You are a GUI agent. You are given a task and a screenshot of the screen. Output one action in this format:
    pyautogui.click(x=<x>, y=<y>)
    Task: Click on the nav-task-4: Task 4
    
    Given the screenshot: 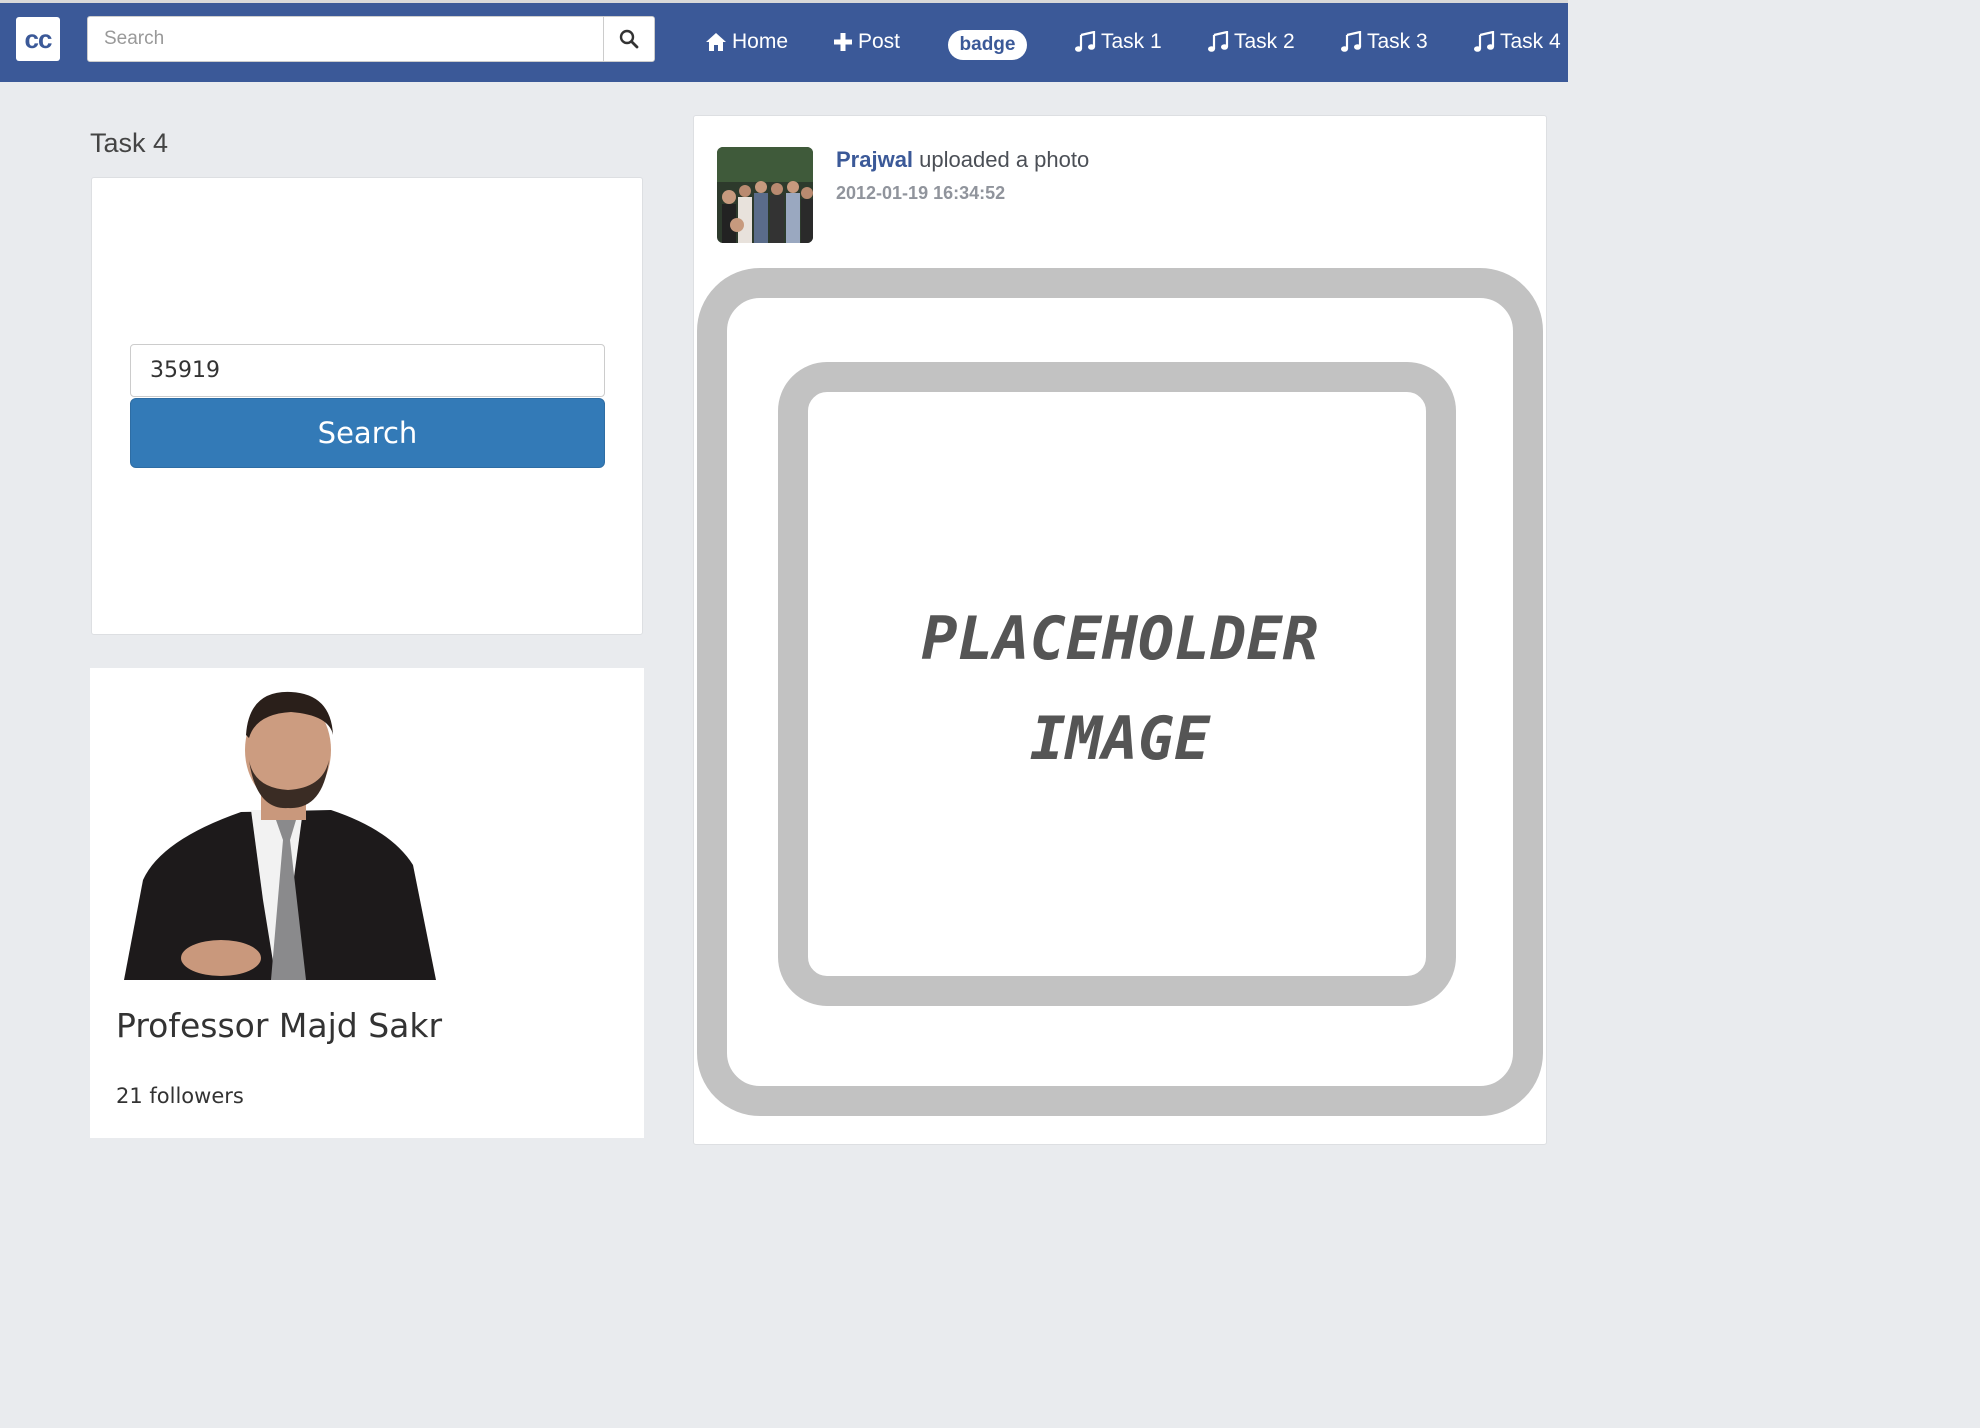 What is the action you would take?
    pyautogui.click(x=1517, y=42)
    